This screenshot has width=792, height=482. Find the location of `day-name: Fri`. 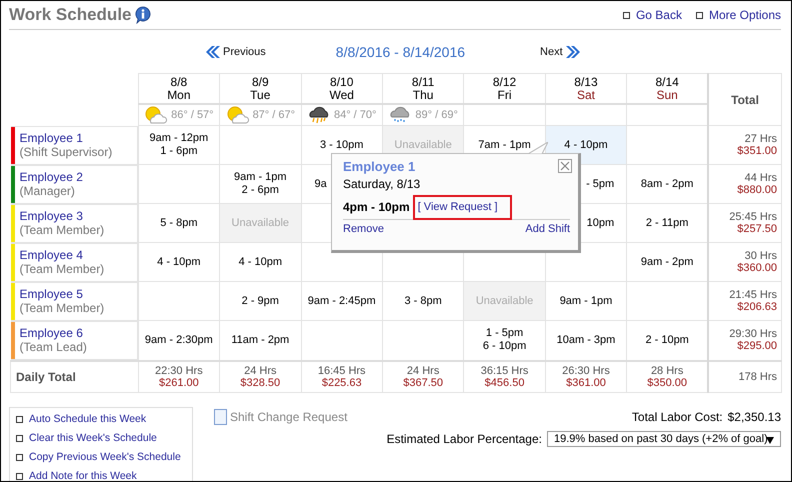

day-name: Fri is located at coordinates (504, 95).